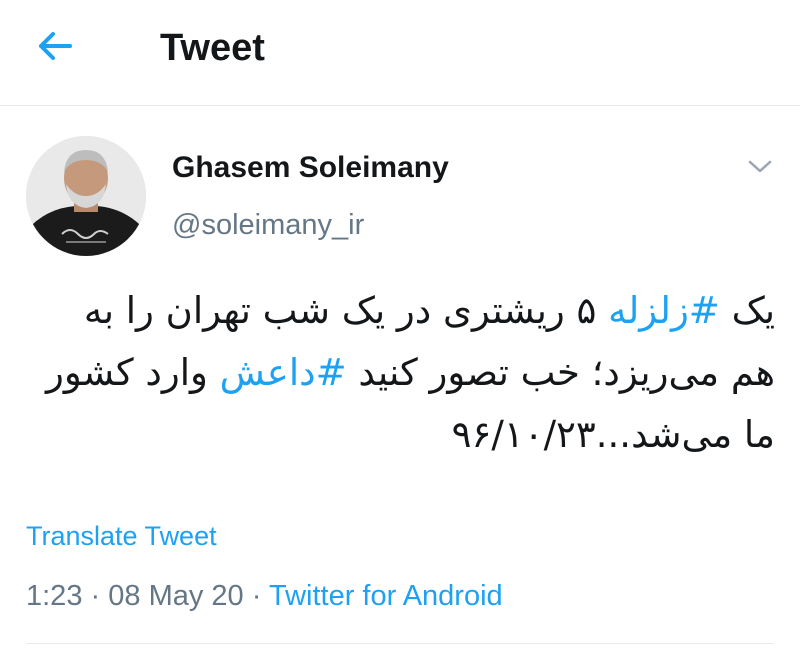 This screenshot has width=800, height=651. I want to click on arrow-left-icon, so click(55, 46).